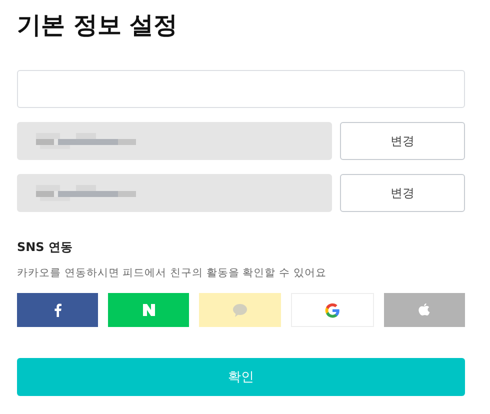 The image size is (490, 414). What do you see at coordinates (241, 89) in the screenshot?
I see `input-field` at bounding box center [241, 89].